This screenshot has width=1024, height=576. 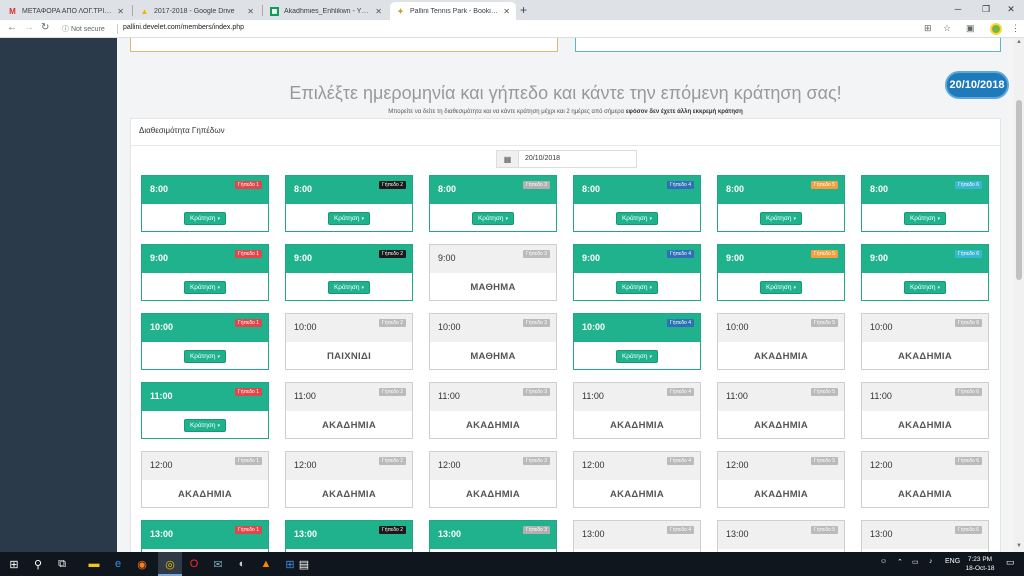 What do you see at coordinates (205, 536) in the screenshot?
I see `available-slot: 13:00Γήπεδο 1Κράτηση▾` at bounding box center [205, 536].